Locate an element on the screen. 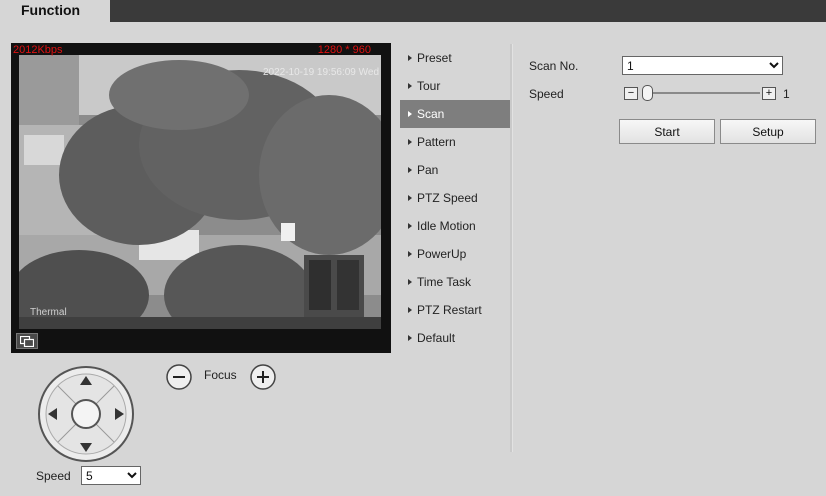 The width and height of the screenshot is (826, 496). ptz-direction-pad is located at coordinates (86, 415).